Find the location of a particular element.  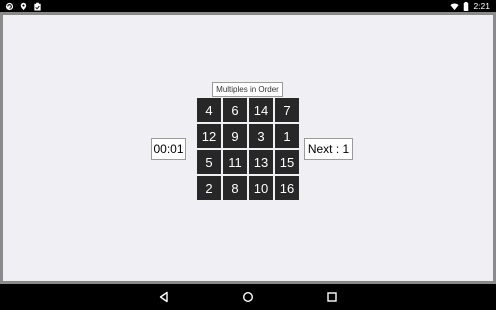

status-time: 2:21 is located at coordinates (481, 6).